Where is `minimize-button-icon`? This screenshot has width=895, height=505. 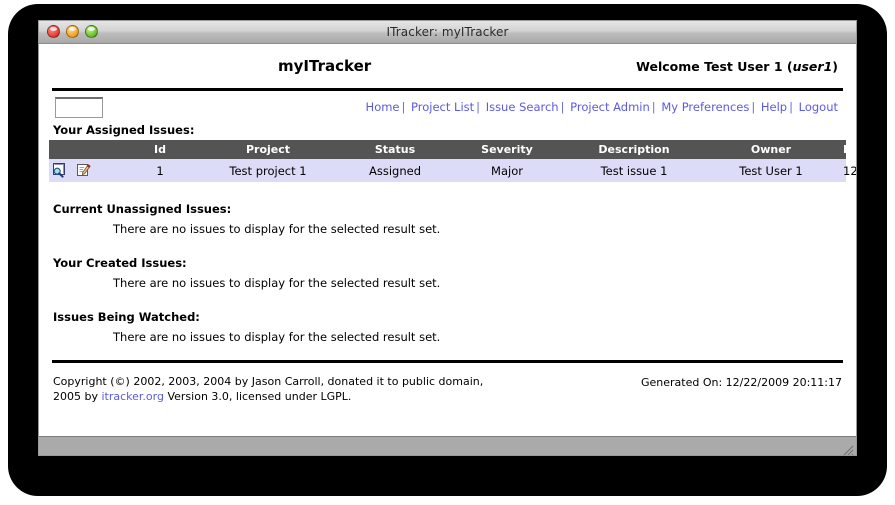 minimize-button-icon is located at coordinates (72, 31).